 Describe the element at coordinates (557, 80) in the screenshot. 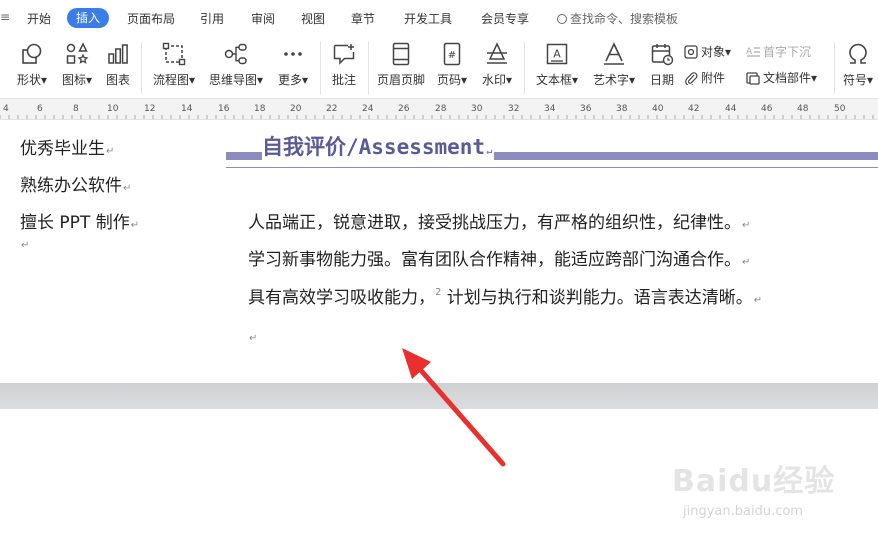

I see `textbox-label: 文本框▾` at that location.